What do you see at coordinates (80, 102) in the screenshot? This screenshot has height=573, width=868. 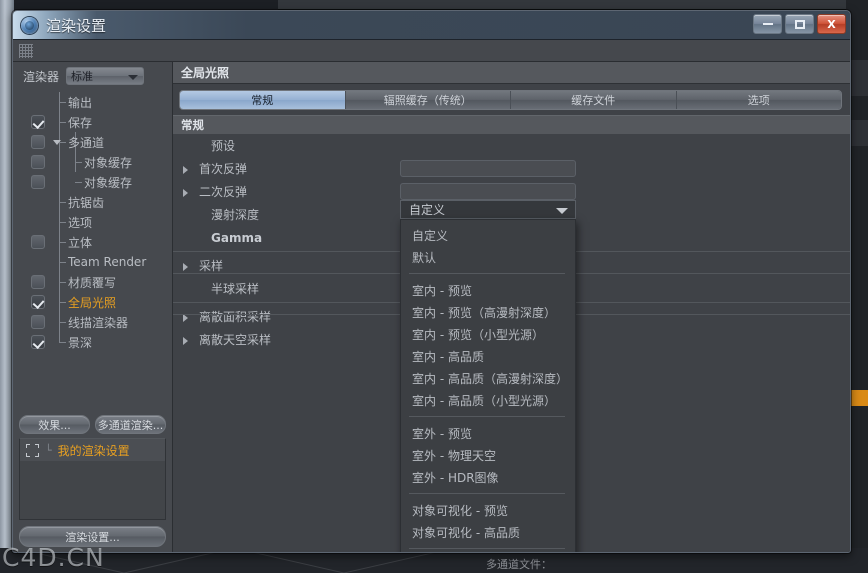 I see `sidebar-item-label: 输出` at bounding box center [80, 102].